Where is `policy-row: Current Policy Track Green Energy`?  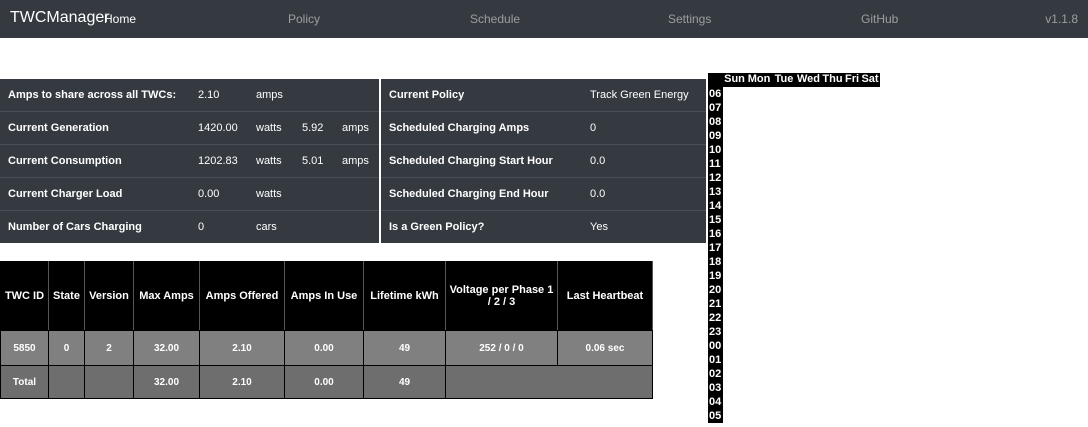 policy-row: Current Policy Track Green Energy is located at coordinates (543, 95).